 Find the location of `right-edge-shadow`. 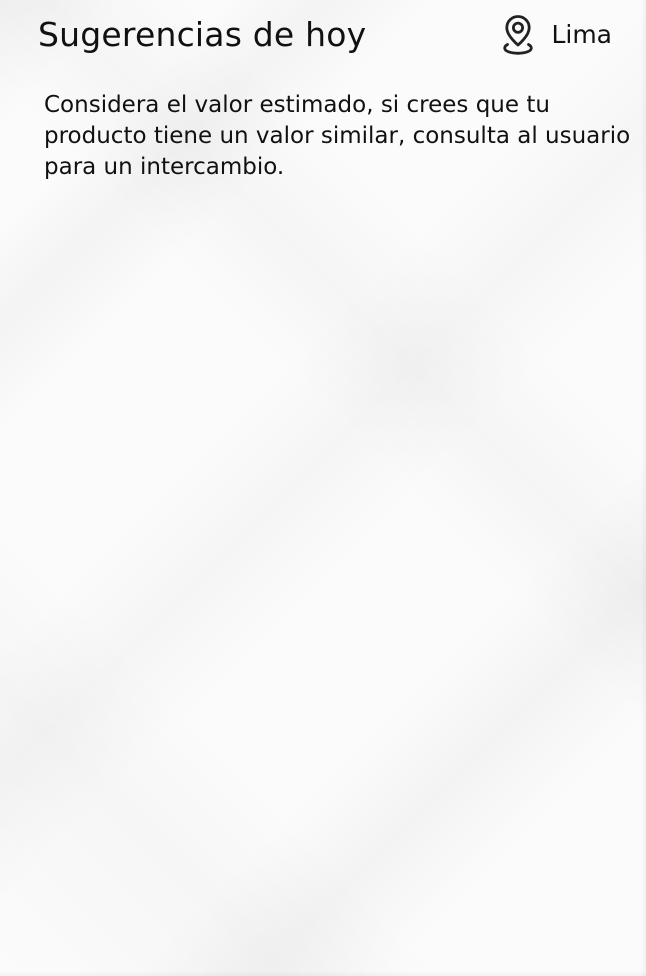

right-edge-shadow is located at coordinates (643, 488).